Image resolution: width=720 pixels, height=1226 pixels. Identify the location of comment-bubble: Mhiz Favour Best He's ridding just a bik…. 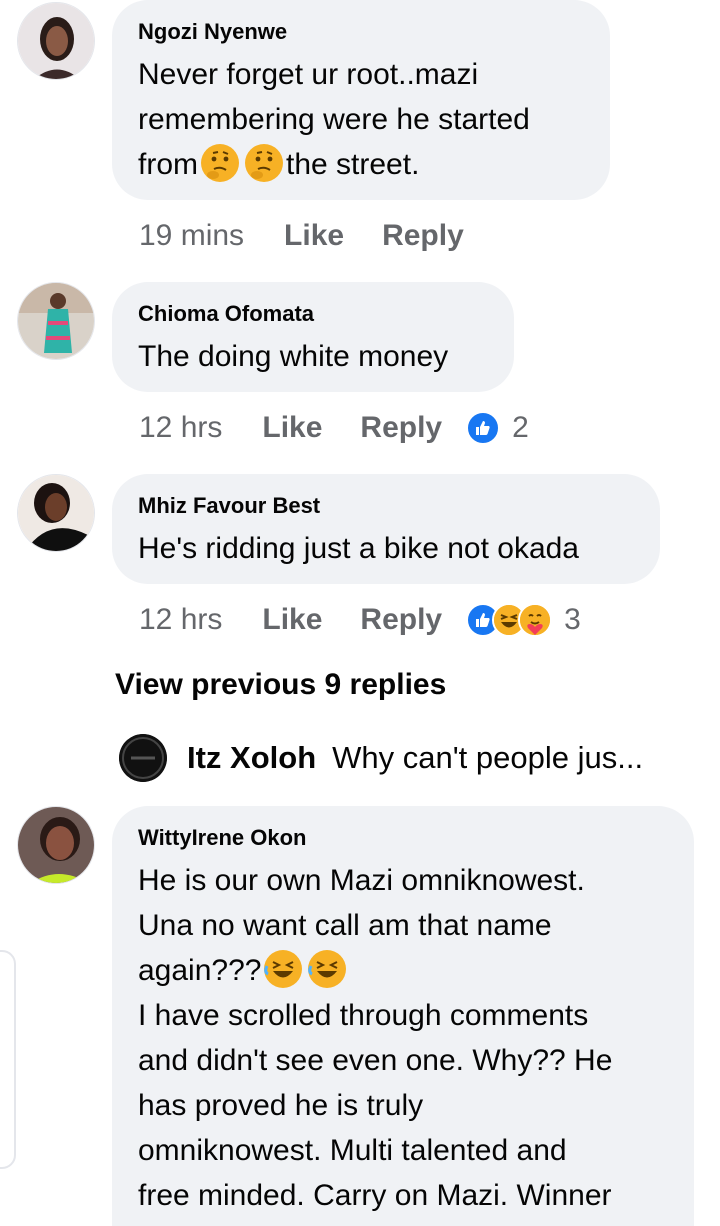
(386, 529).